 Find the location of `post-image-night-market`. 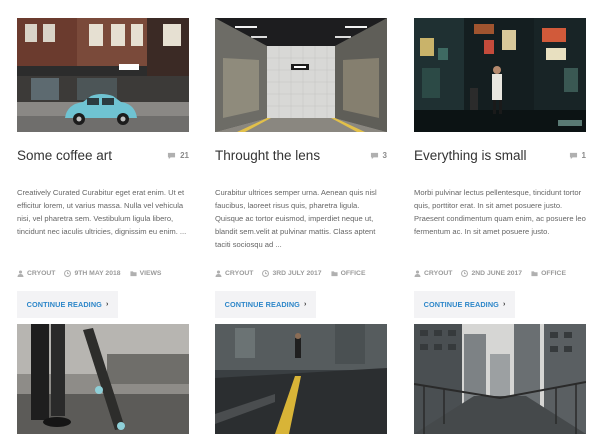

post-image-night-market is located at coordinates (500, 75).